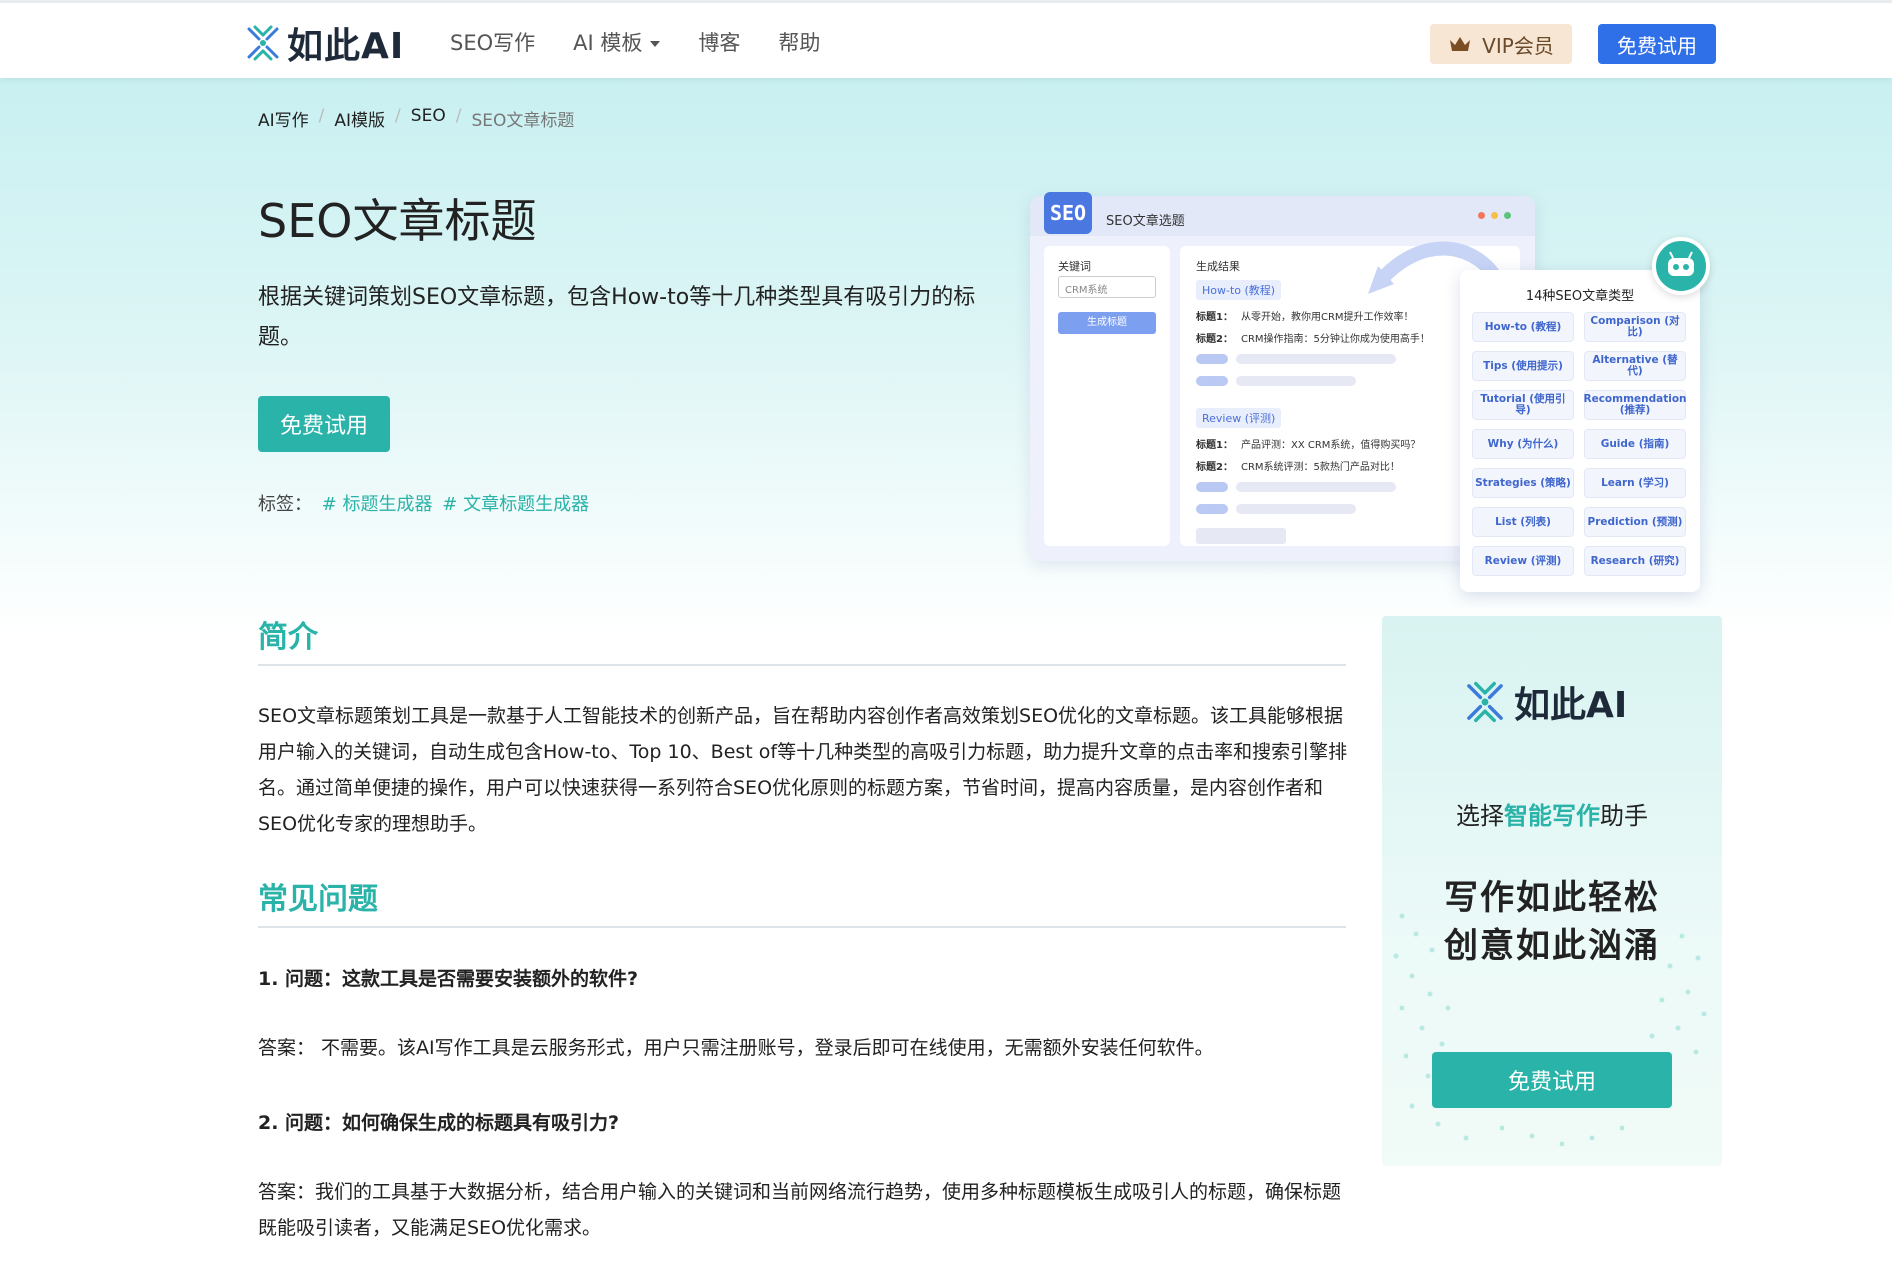 Image resolution: width=1892 pixels, height=1276 pixels. Describe the element at coordinates (359, 118) in the screenshot. I see `breadcrumb-item-ai-templates: AI模版` at that location.